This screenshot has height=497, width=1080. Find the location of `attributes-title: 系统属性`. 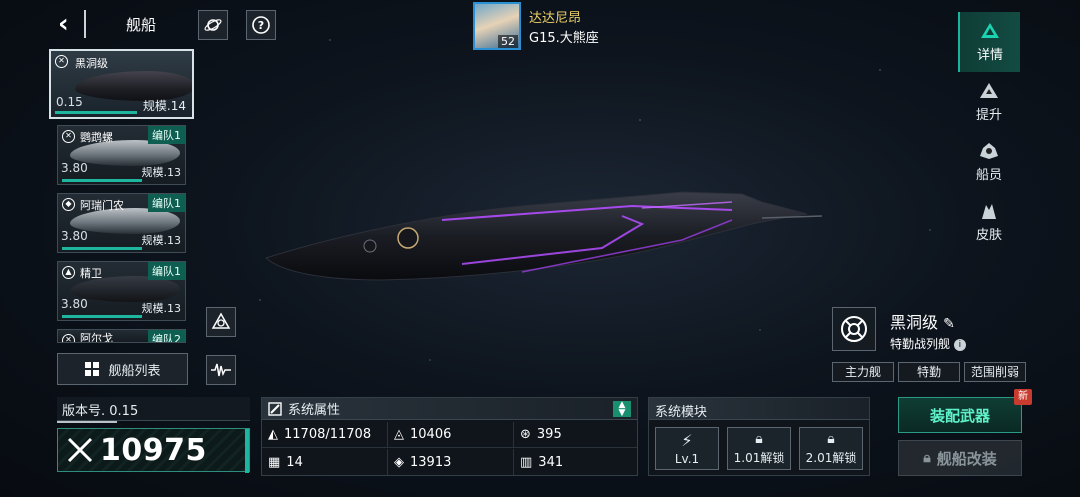

attributes-title: 系统属性 is located at coordinates (314, 410).